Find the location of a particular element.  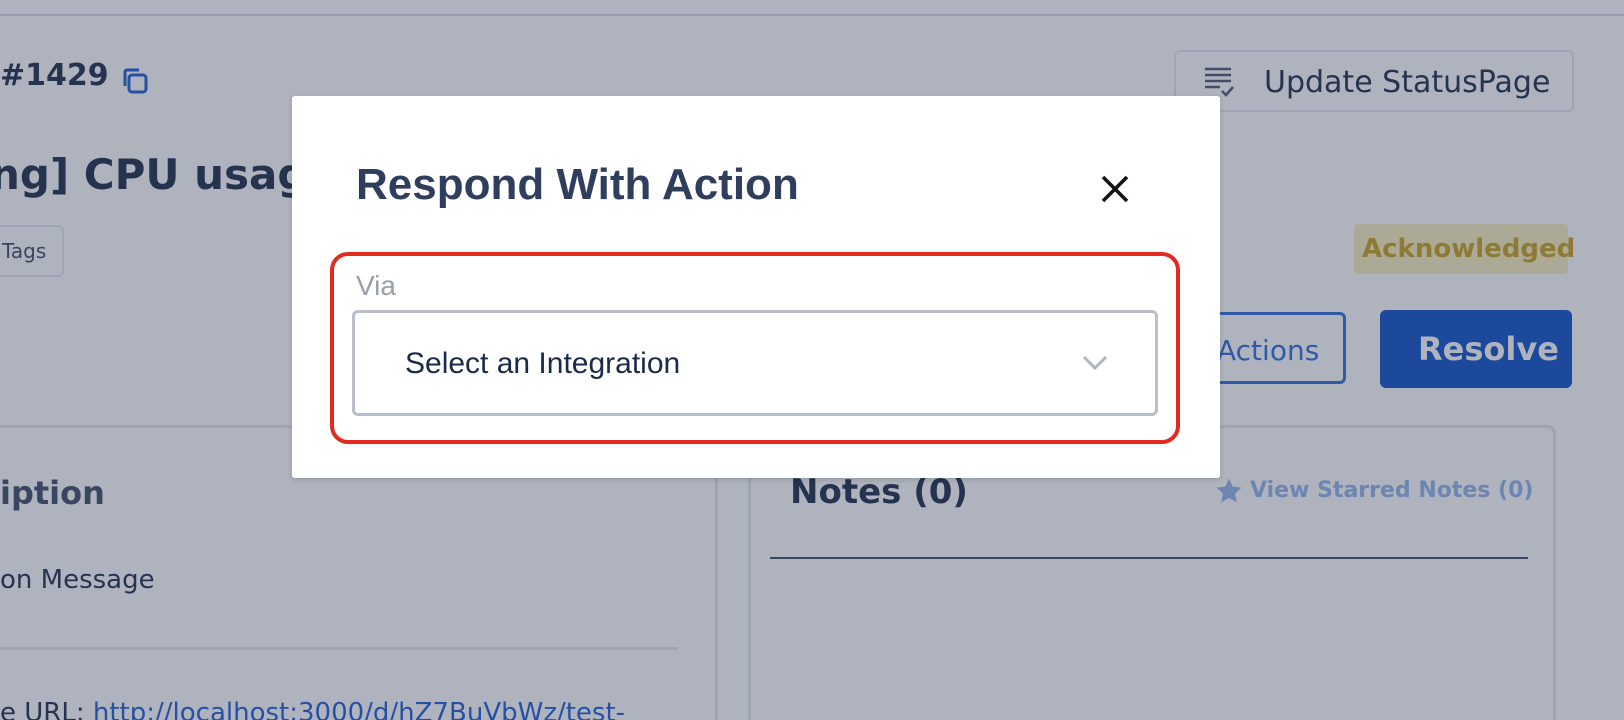

chevron-down-icon is located at coordinates (1095, 363).